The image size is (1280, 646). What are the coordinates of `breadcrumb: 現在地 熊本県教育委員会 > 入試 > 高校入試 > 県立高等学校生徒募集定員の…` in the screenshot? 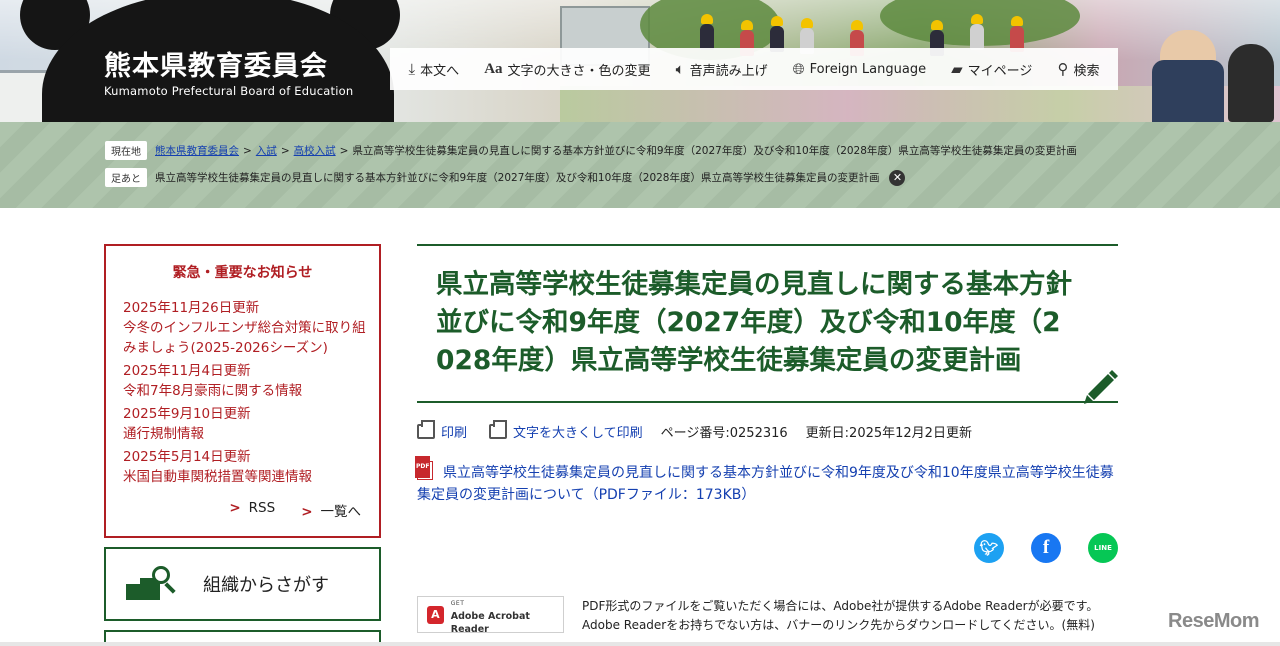 It's located at (591, 150).